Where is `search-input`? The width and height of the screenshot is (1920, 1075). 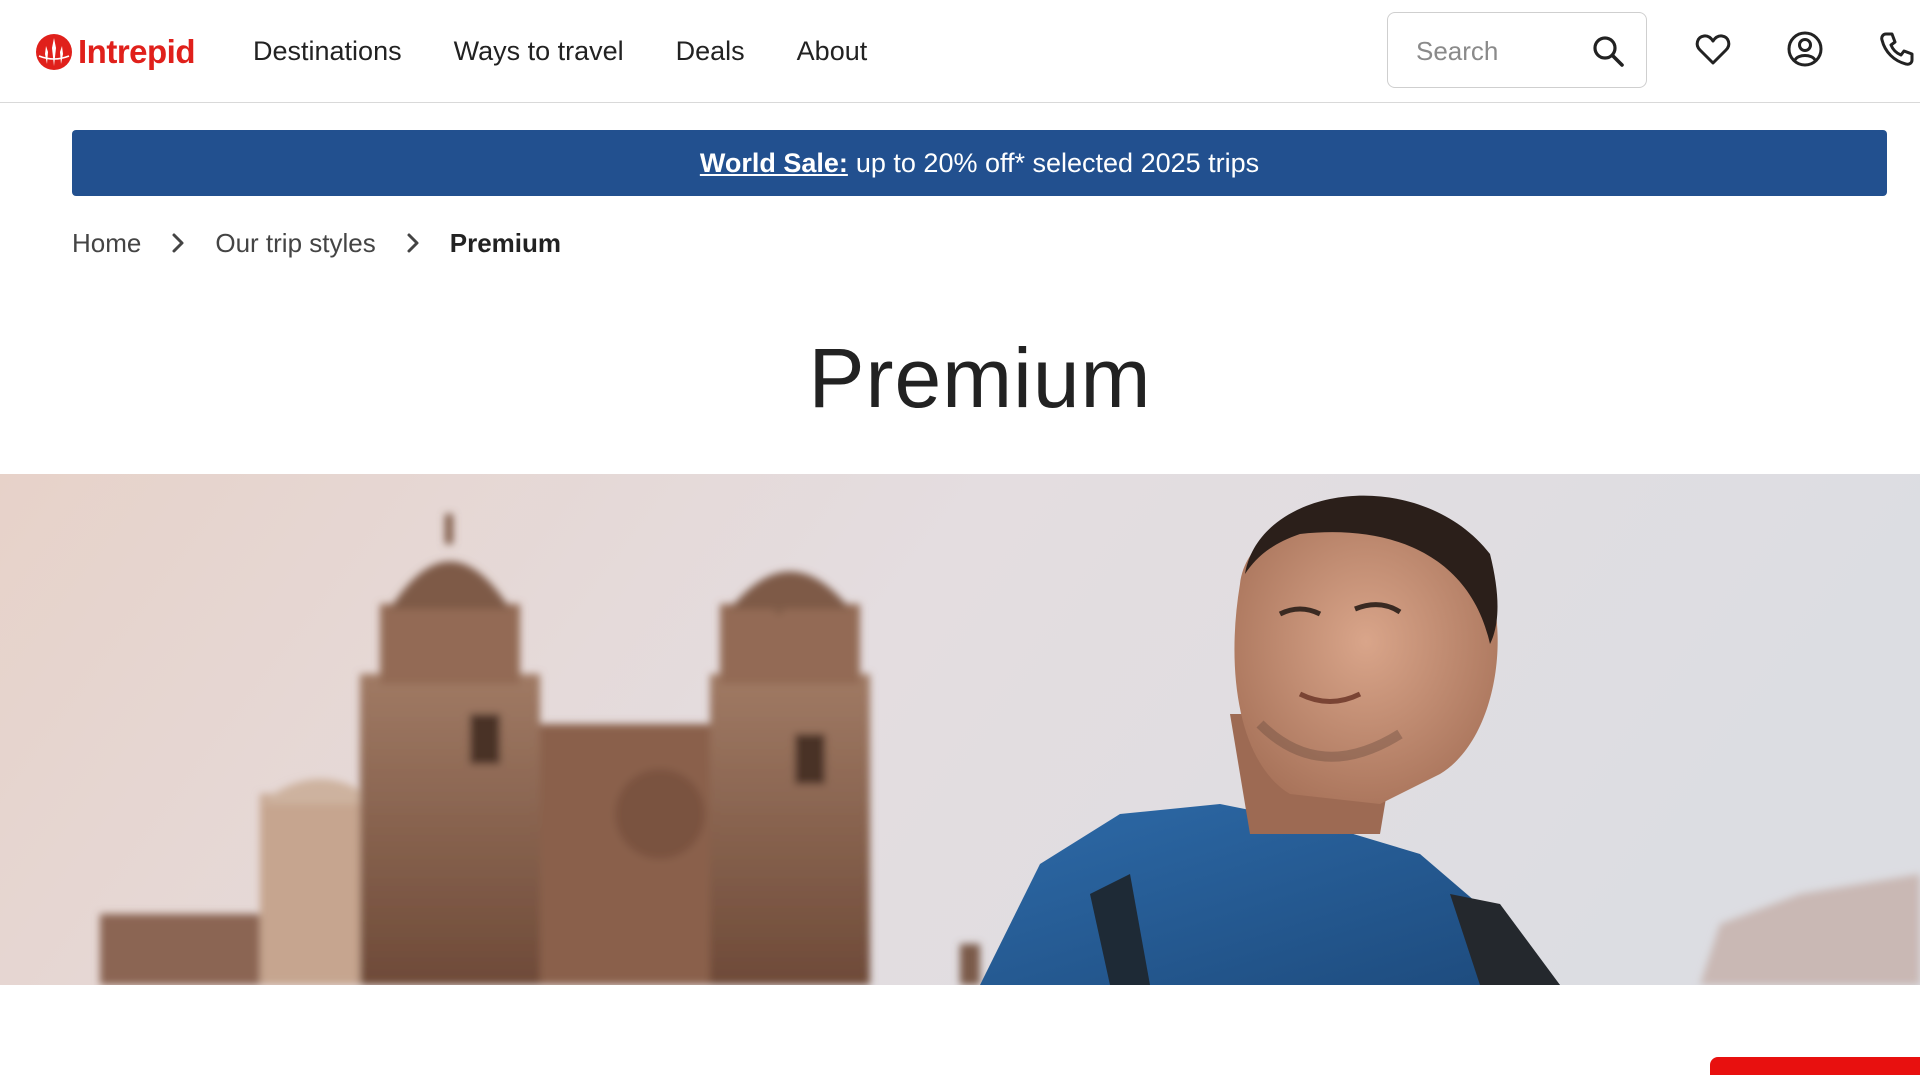
search-input is located at coordinates (1499, 51).